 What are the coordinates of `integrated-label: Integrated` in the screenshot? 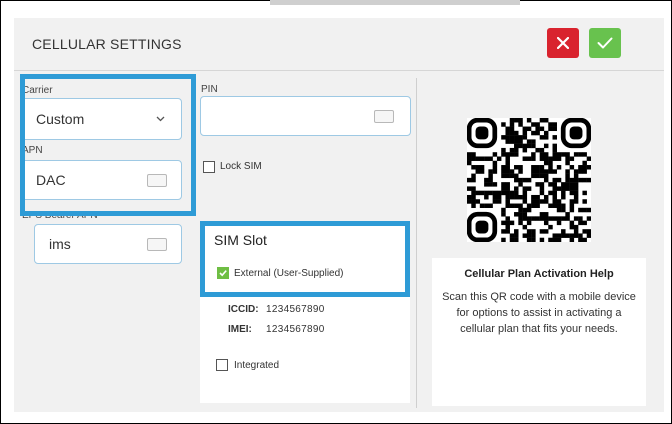 It's located at (257, 365).